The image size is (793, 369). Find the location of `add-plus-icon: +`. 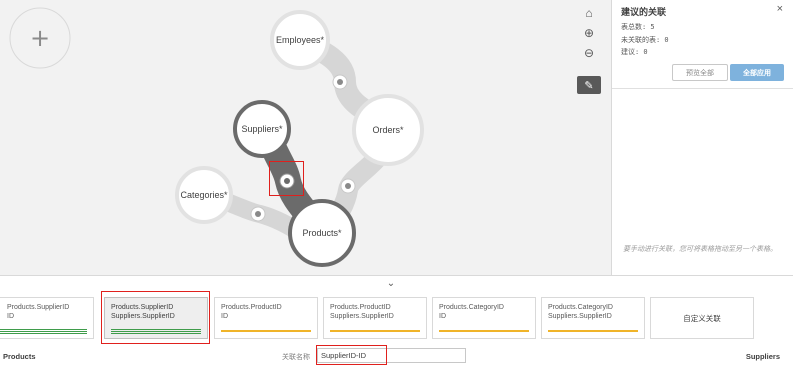

add-plus-icon: + is located at coordinates (40, 38).